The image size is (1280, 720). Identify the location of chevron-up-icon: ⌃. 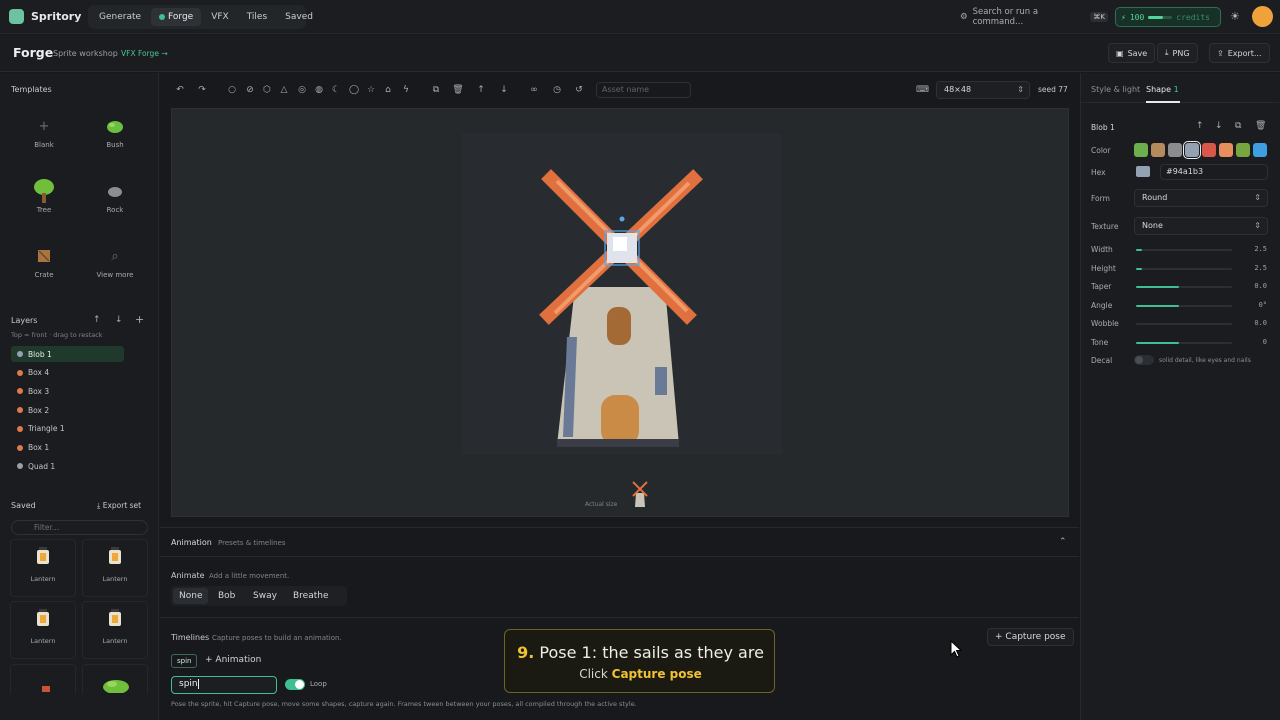
(1063, 542).